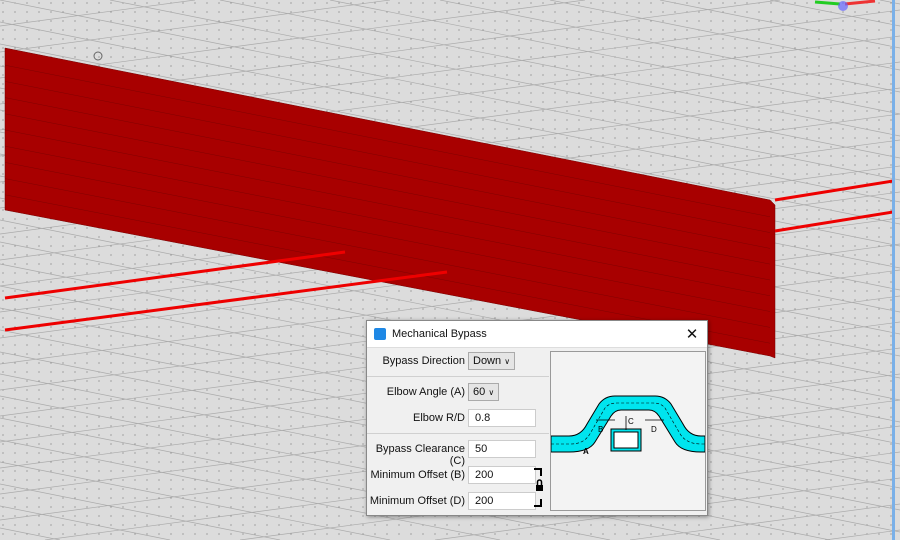 This screenshot has width=900, height=540. I want to click on elbow-rd-label: Elbow R/D, so click(439, 418).